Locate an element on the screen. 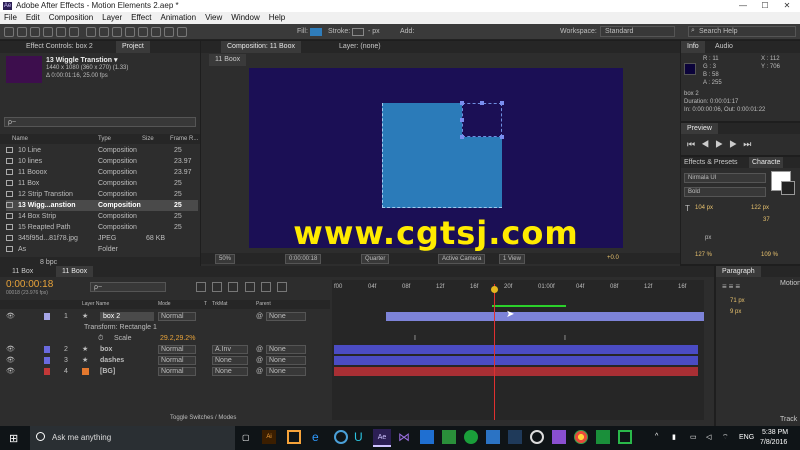 Image resolution: width=800 pixels, height=450 pixels. col-layer-name: Layer Name is located at coordinates (95, 304).